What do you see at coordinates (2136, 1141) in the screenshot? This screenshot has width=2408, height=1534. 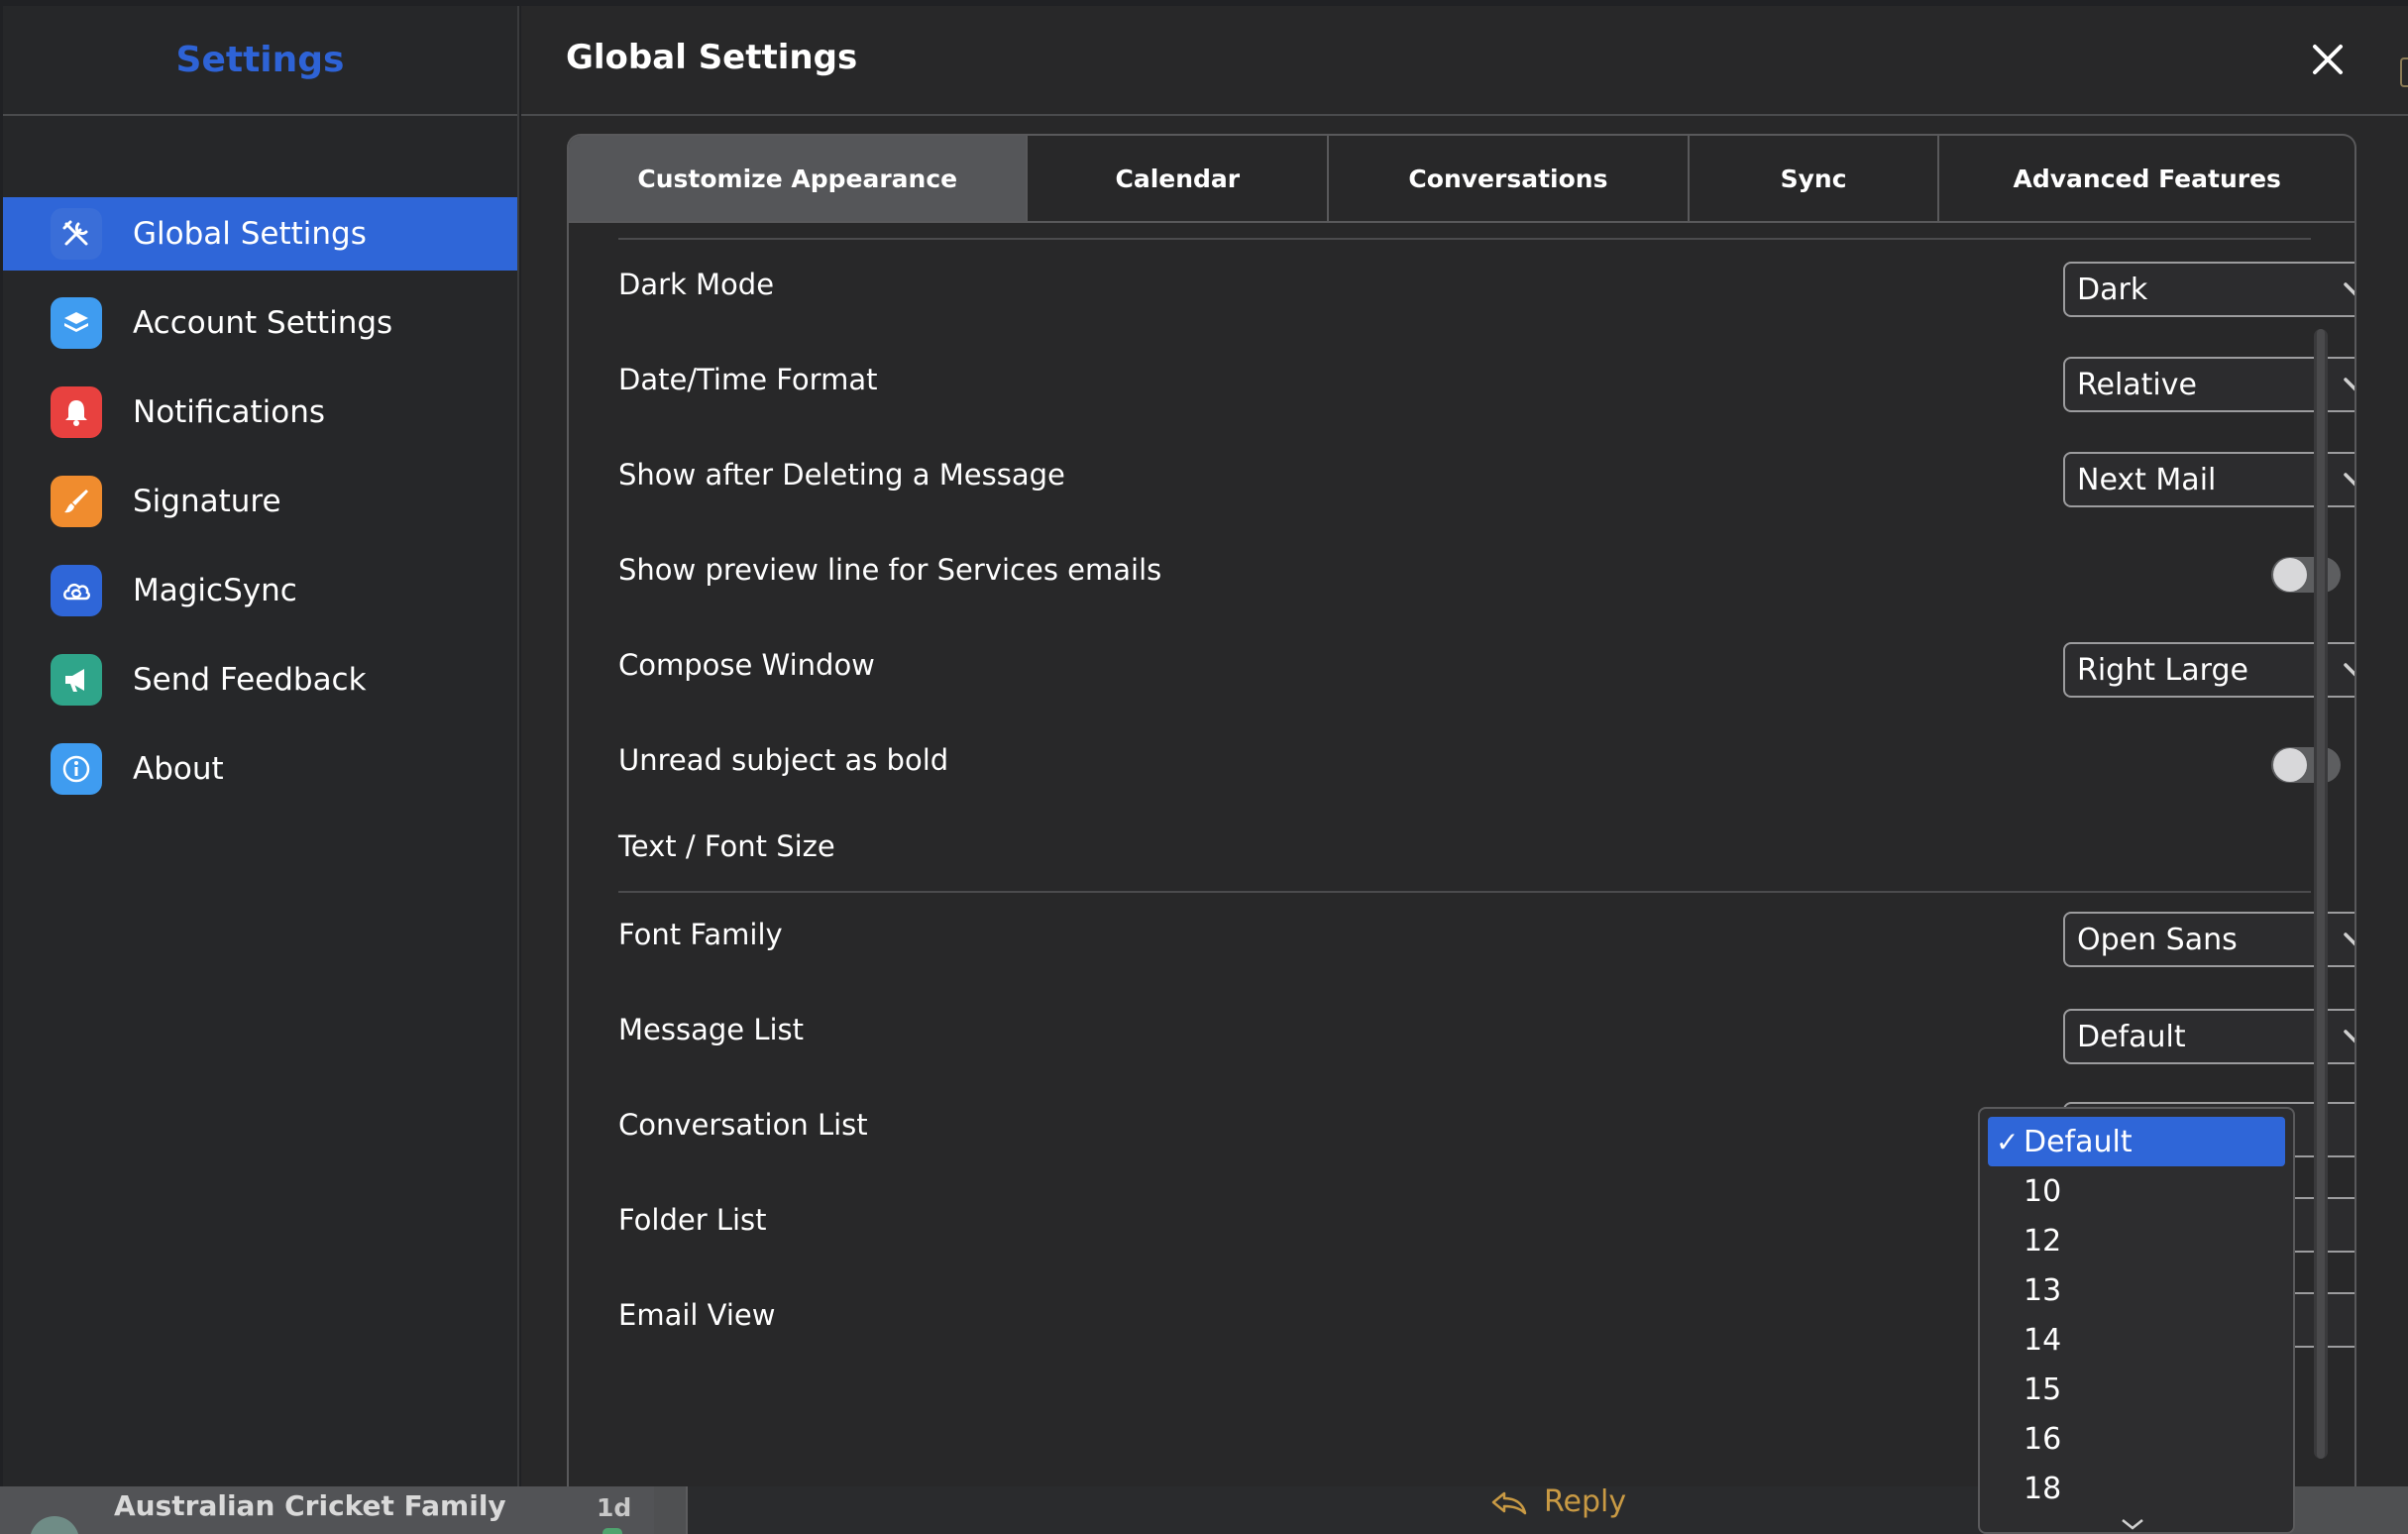 I see `dropdown-option-default: ✓ Default` at bounding box center [2136, 1141].